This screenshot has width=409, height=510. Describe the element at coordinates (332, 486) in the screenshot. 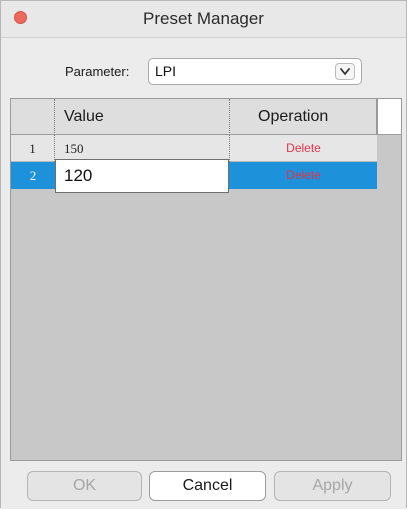

I see `apply-button: Apply` at that location.